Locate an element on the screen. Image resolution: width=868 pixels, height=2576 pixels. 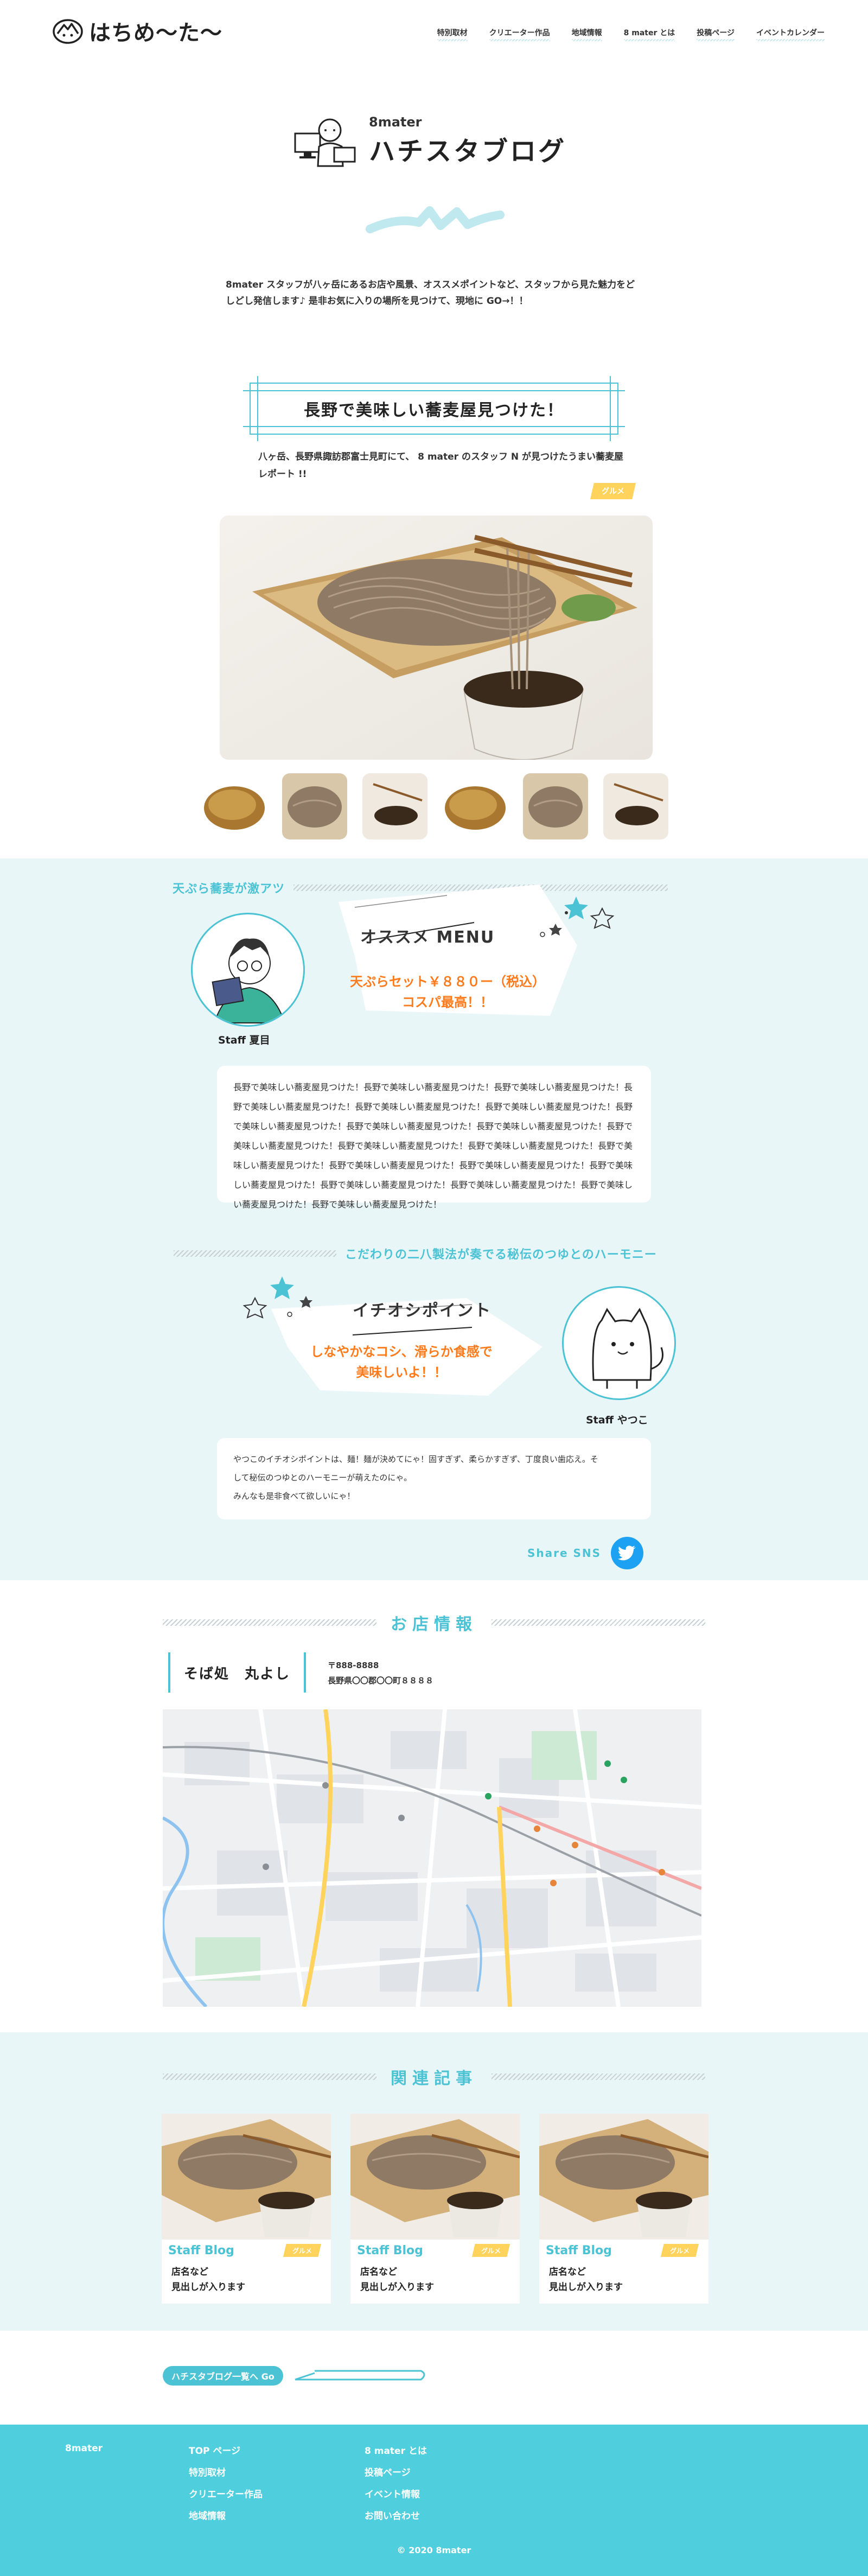
shop-info-heading: お店情報 is located at coordinates (434, 1623).